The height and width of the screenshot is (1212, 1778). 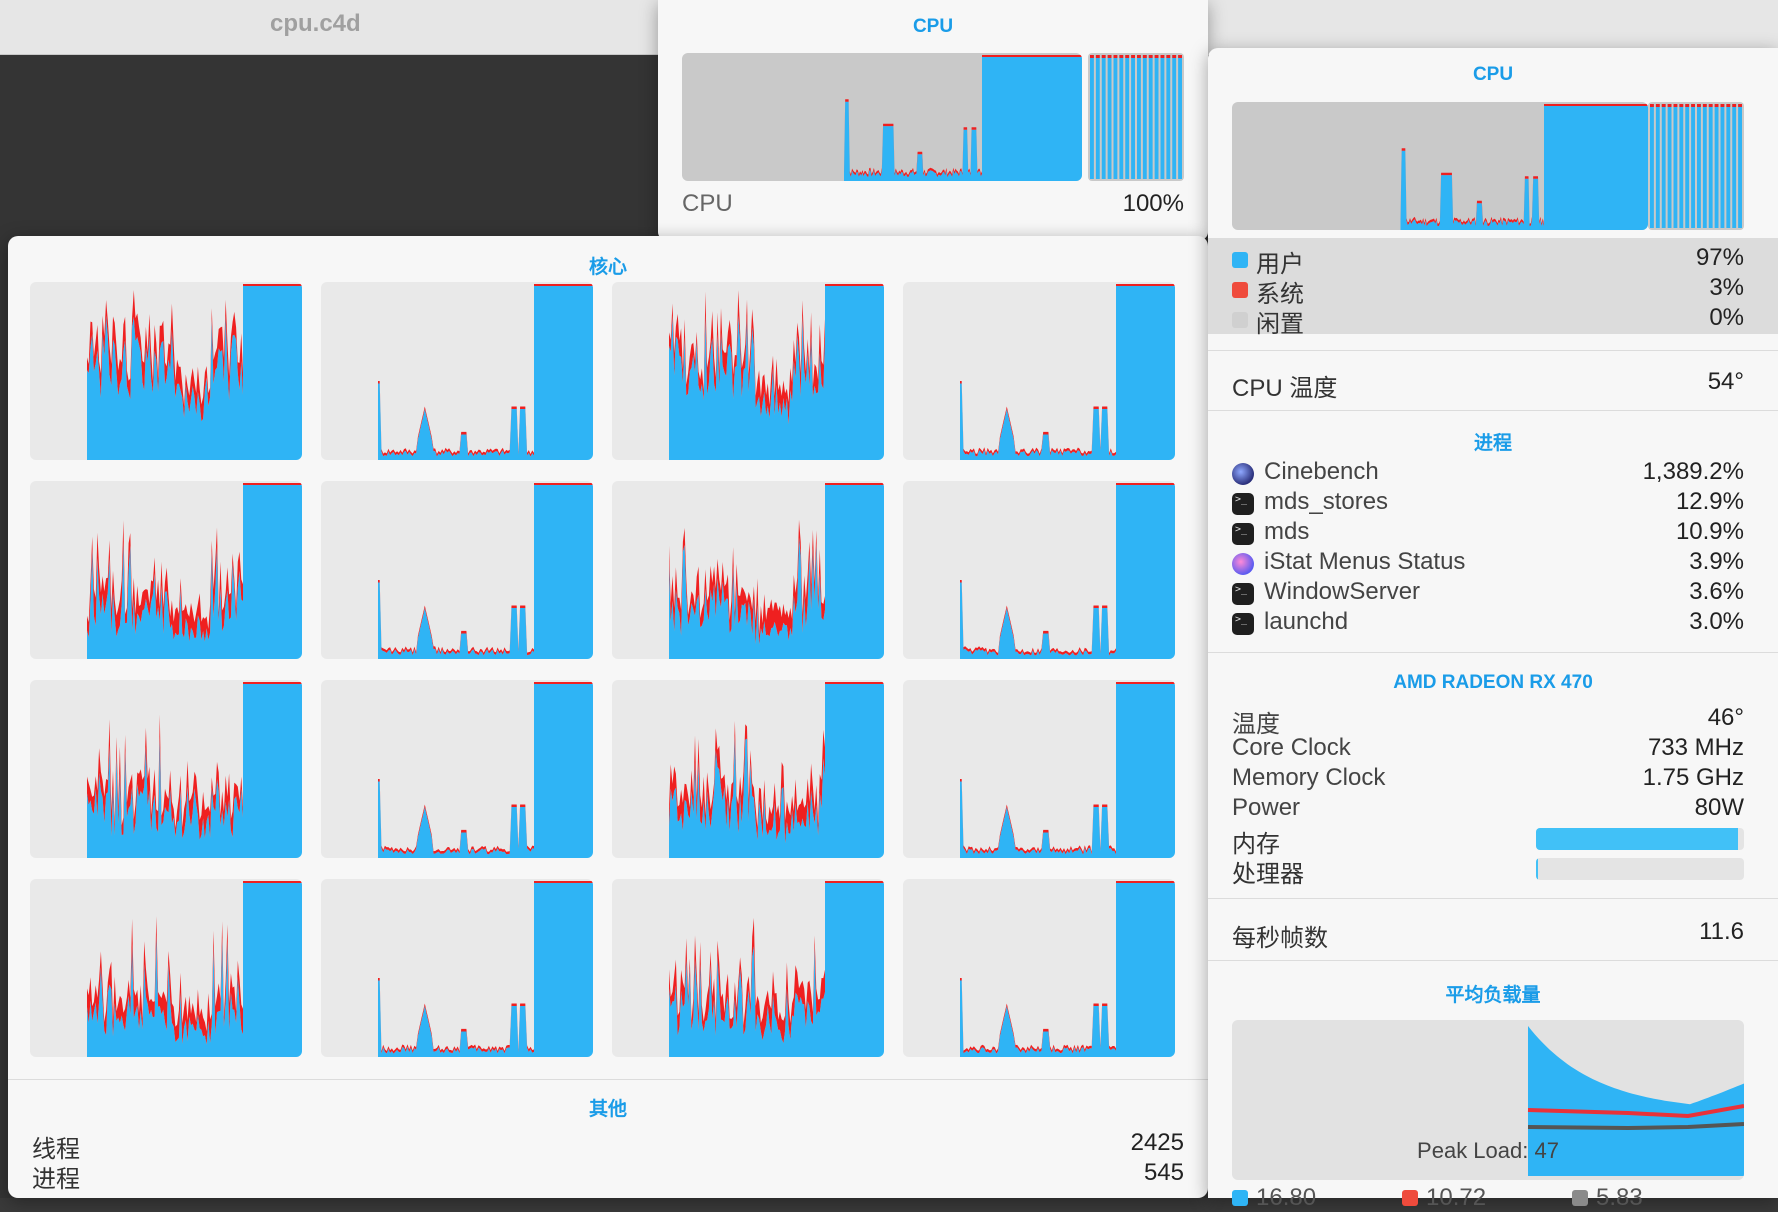 What do you see at coordinates (1326, 502) in the screenshot?
I see `process-name: mds_stores` at bounding box center [1326, 502].